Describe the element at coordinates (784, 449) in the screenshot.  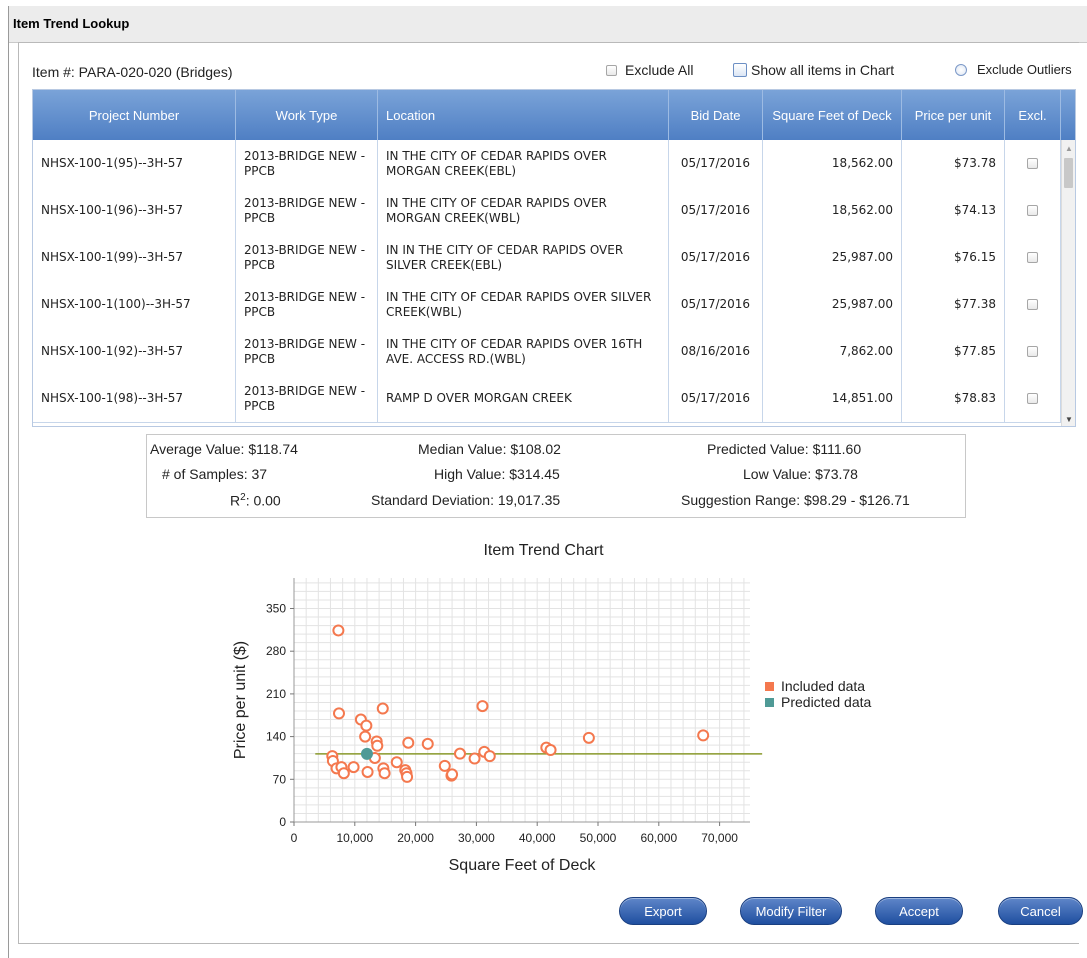
I see `predicted-value: Predicted Value: $111.60` at that location.